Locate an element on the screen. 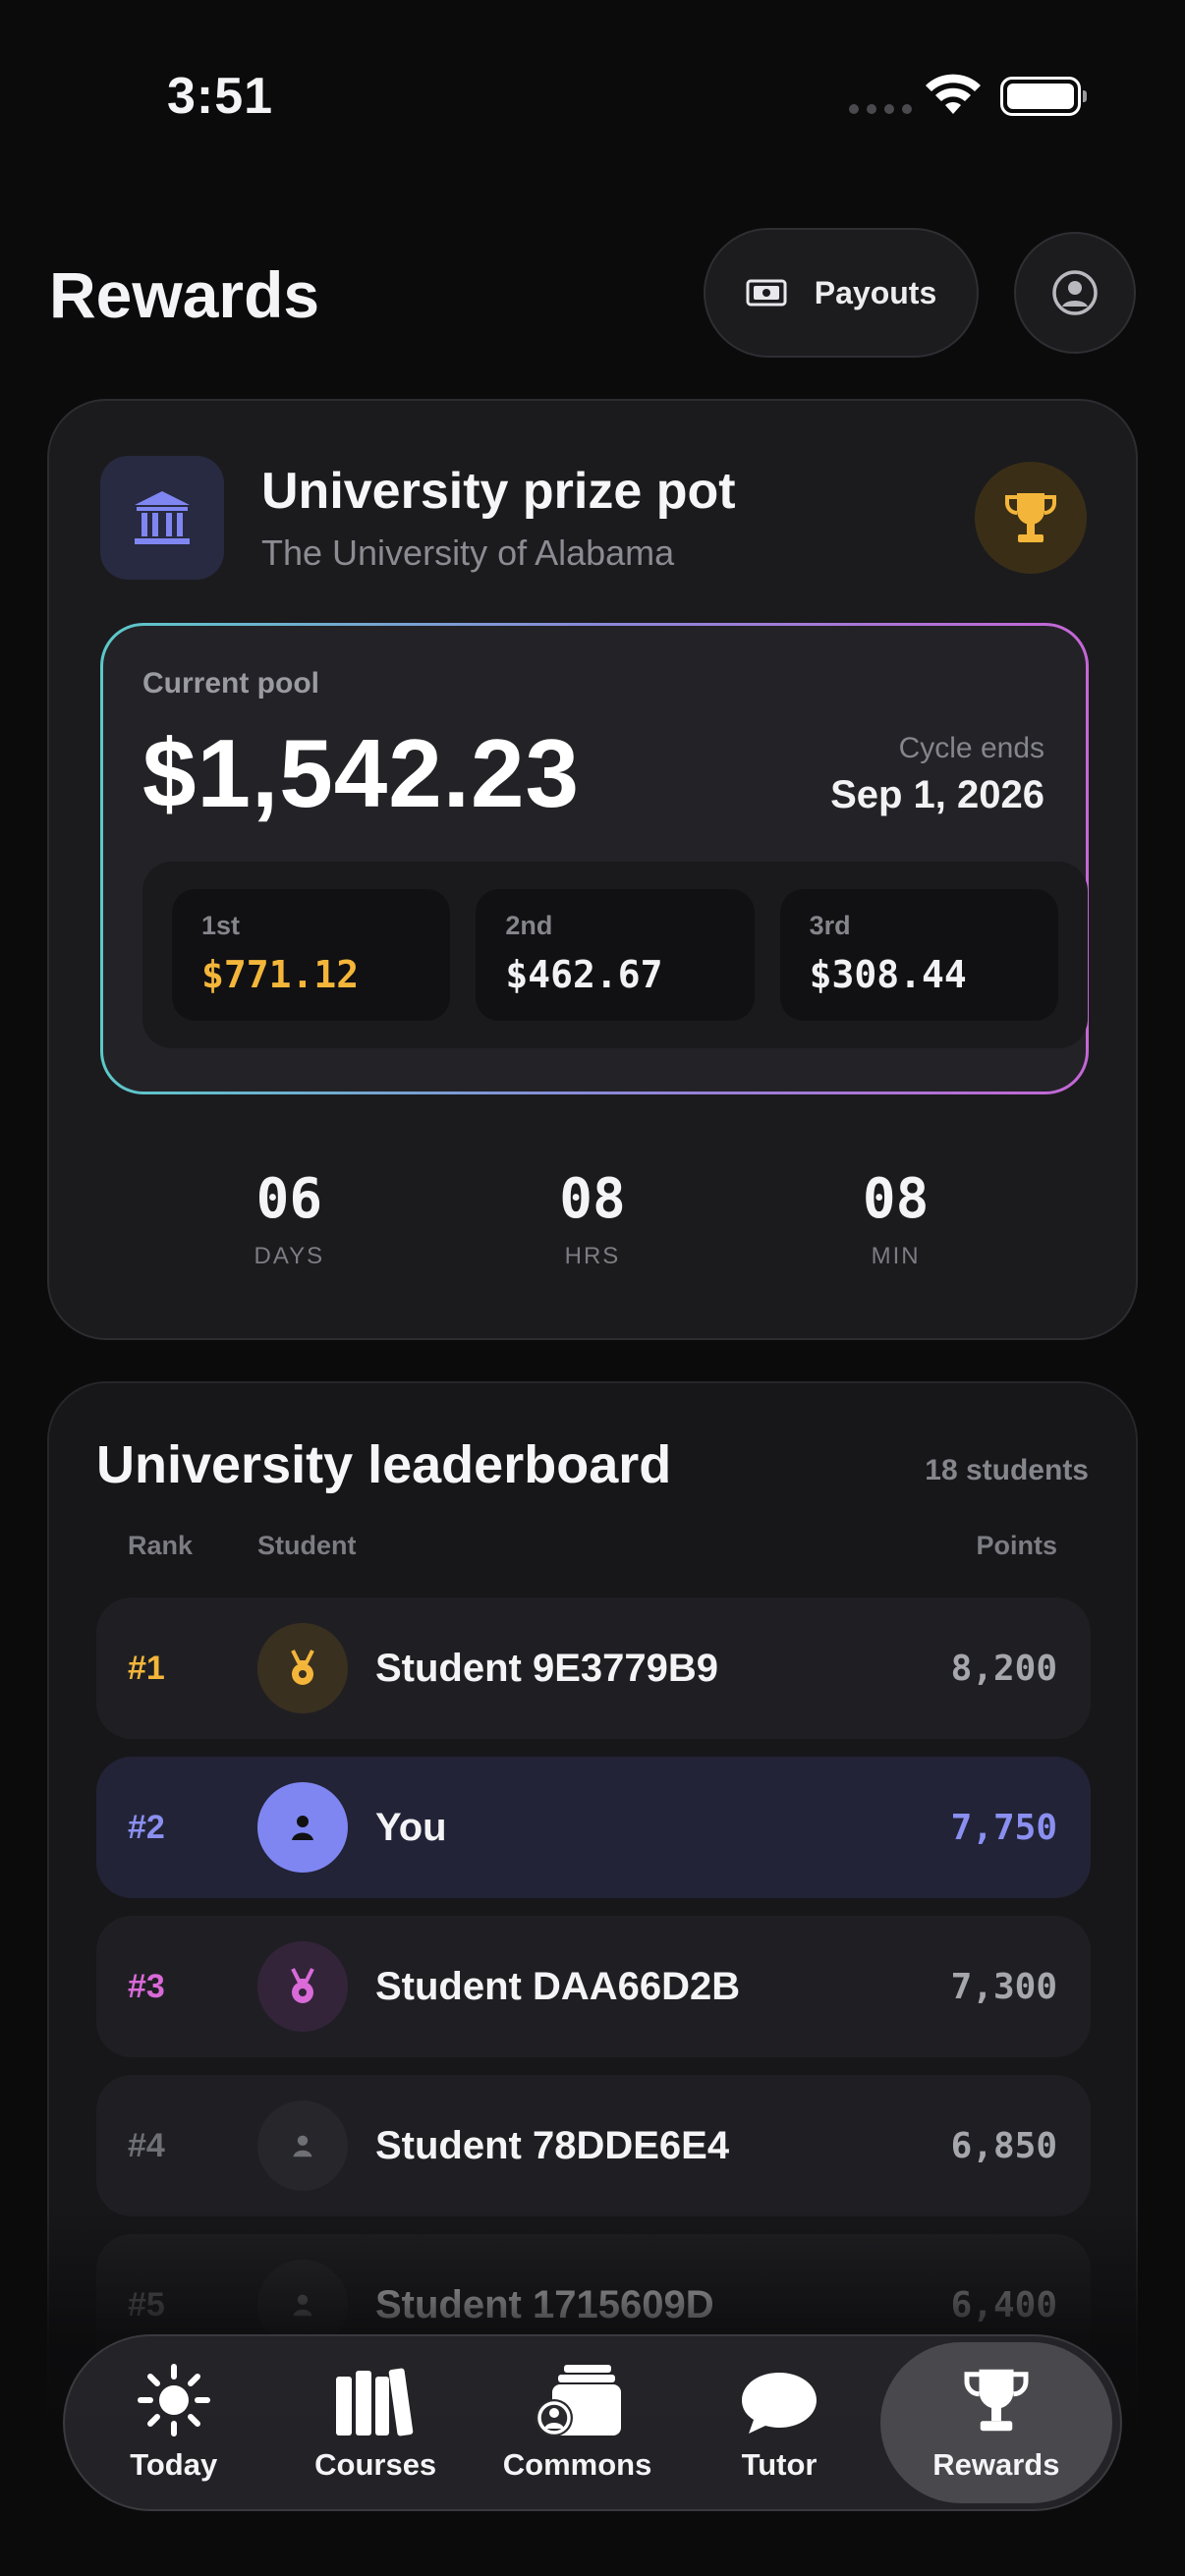  tab-today: Today is located at coordinates (174, 2422).